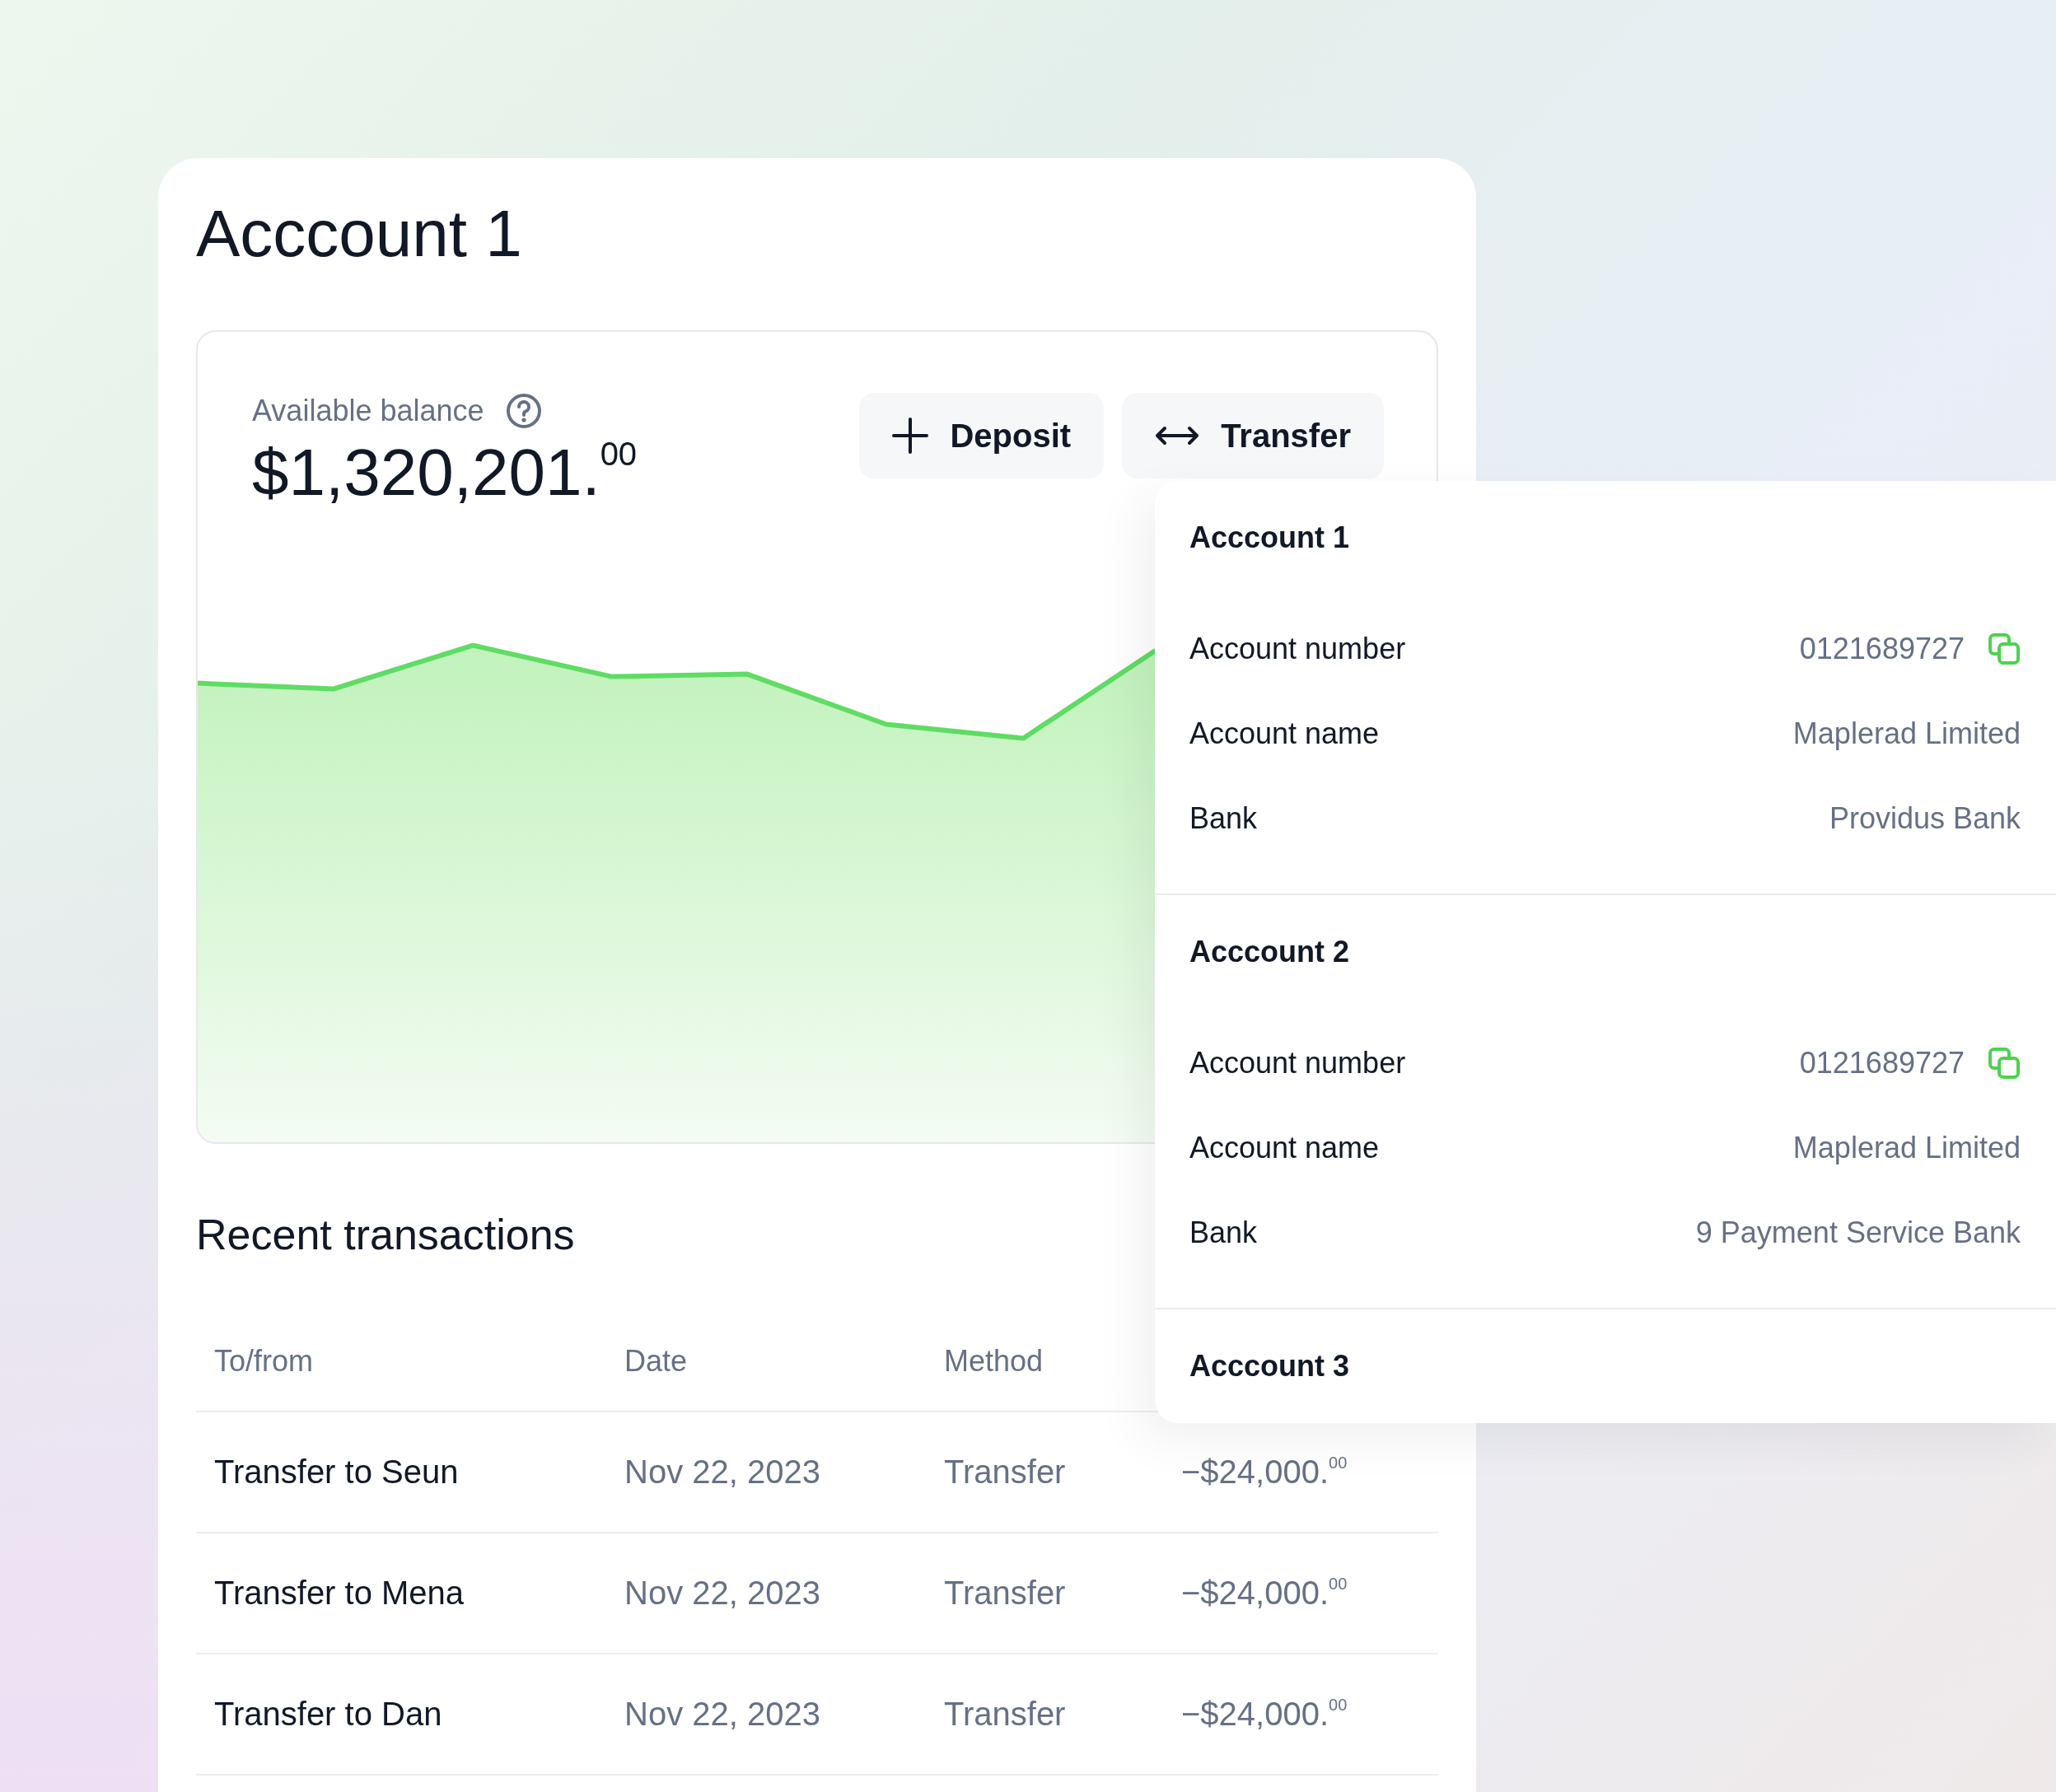 The height and width of the screenshot is (1792, 2056). I want to click on column-header: To/from, so click(264, 1361).